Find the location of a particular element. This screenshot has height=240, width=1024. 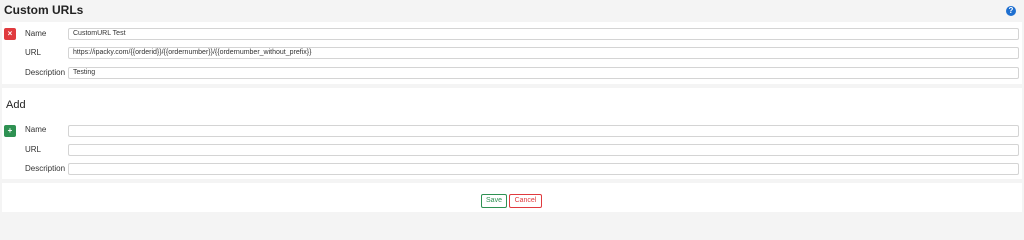

footer-divider is located at coordinates (512, 181).